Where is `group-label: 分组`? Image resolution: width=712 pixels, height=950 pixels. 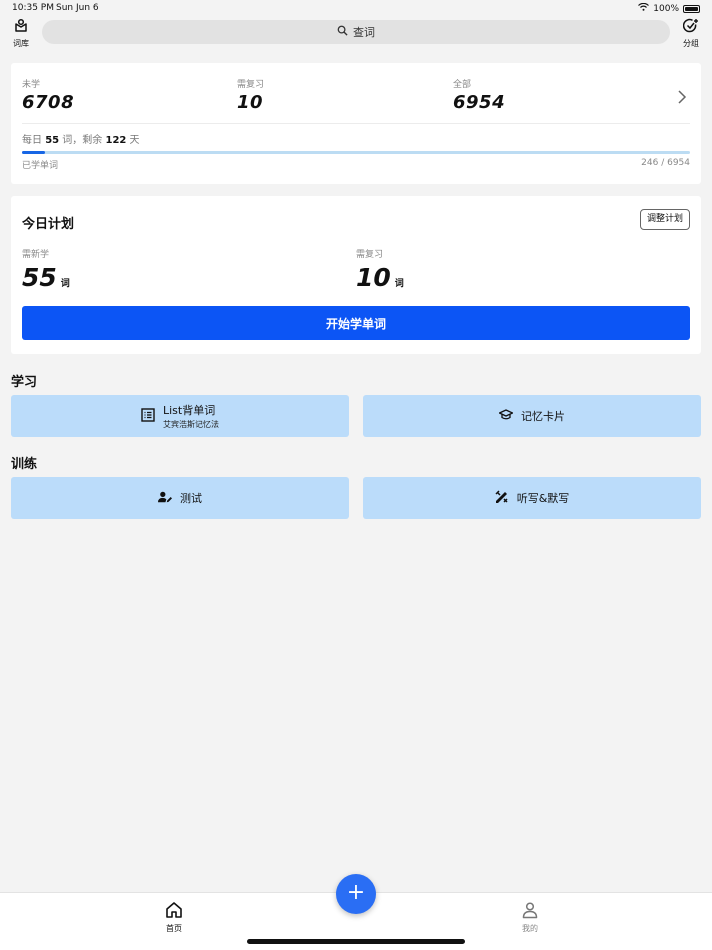
group-label: 分组 is located at coordinates (691, 43).